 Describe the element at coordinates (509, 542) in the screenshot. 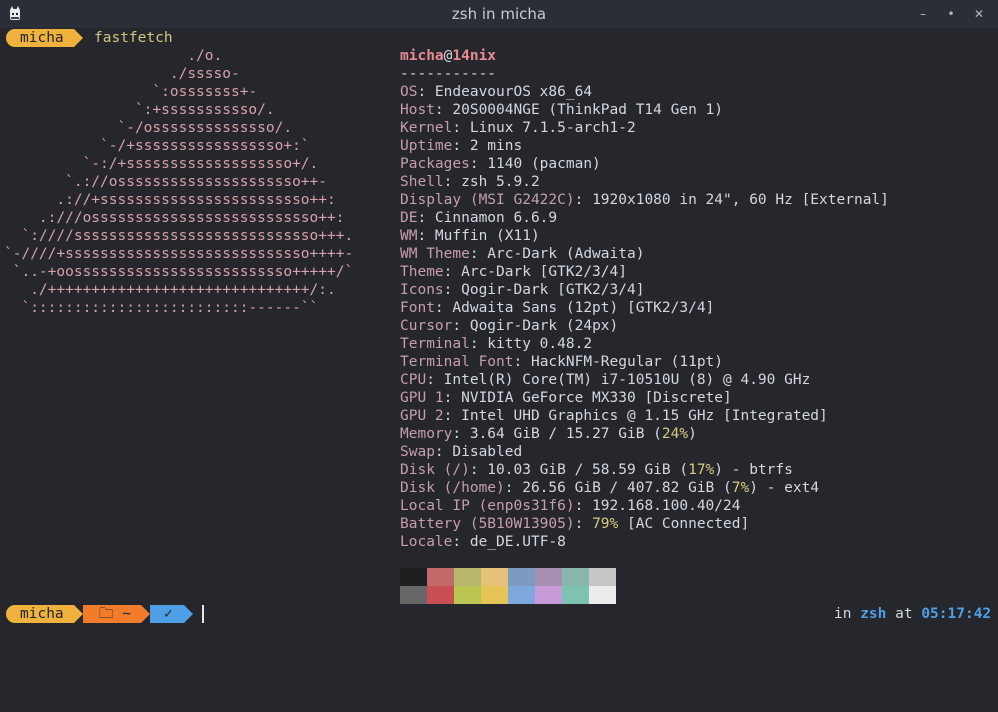

I see `info-value: : de_DE.UTF-8` at that location.